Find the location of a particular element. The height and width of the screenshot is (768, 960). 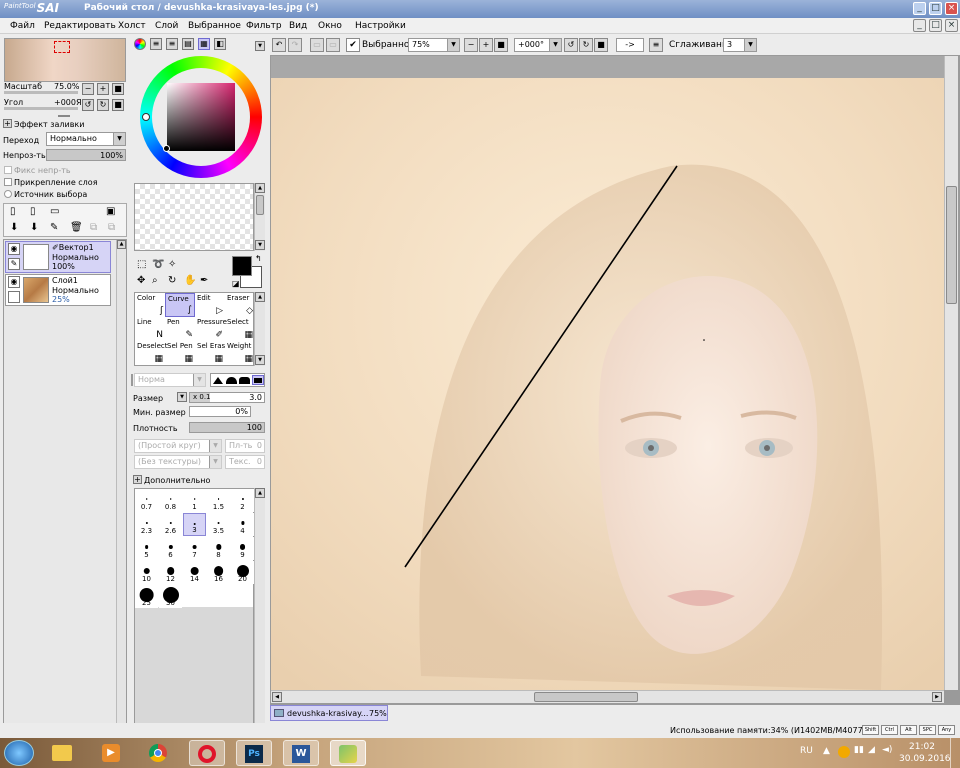

merge-down-icon: ⬇ is located at coordinates (34, 227).